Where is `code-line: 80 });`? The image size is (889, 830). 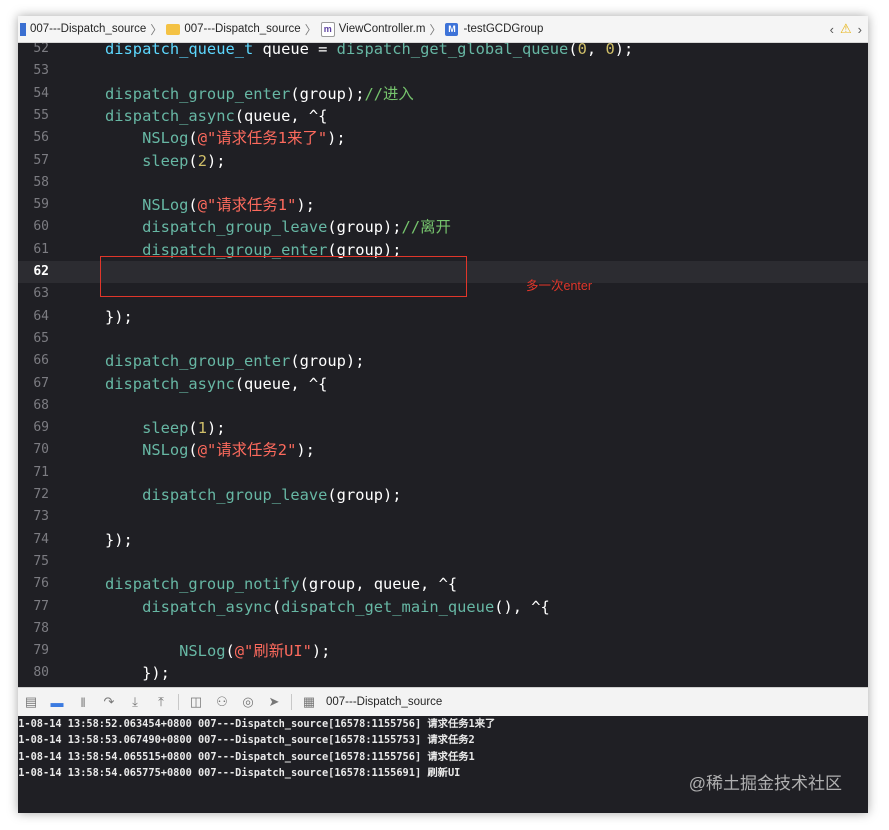 code-line: 80 }); is located at coordinates (443, 673).